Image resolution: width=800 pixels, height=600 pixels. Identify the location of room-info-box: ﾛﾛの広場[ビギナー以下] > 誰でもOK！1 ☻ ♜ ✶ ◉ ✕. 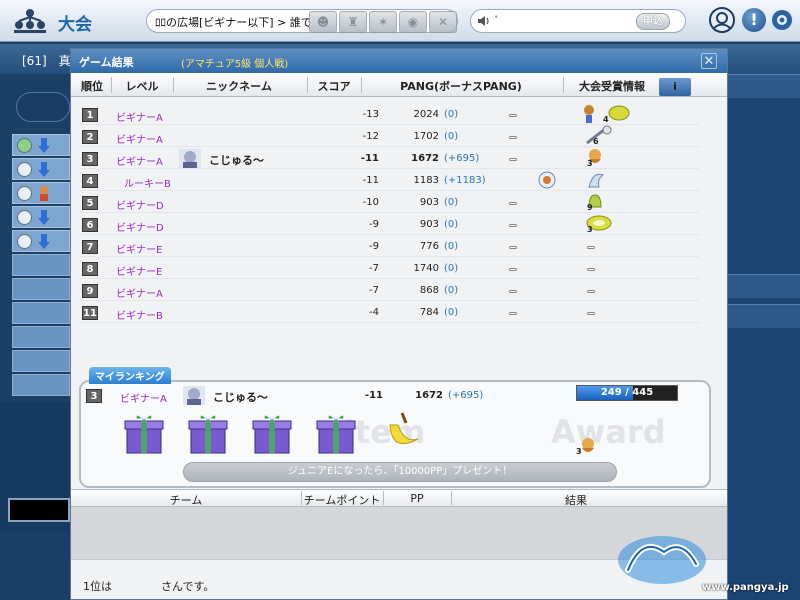
(302, 21).